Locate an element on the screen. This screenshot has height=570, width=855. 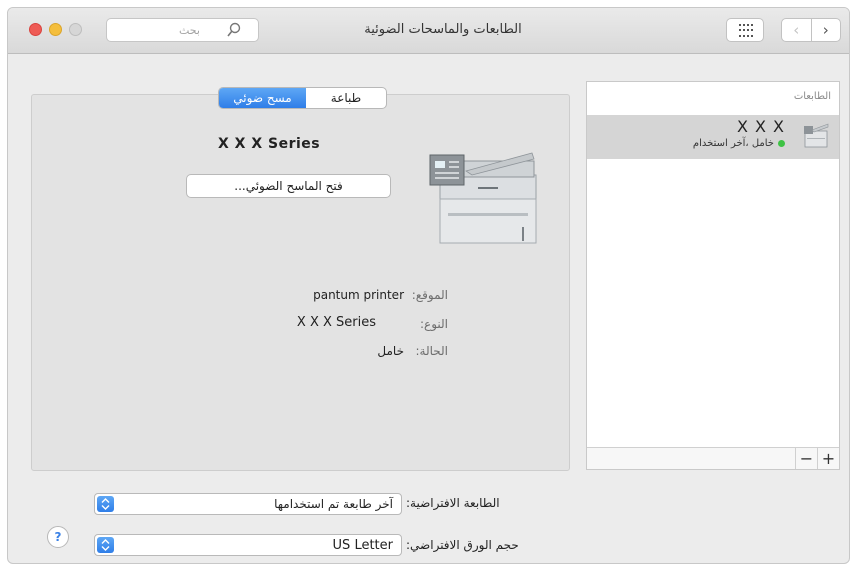
title-bar: بحث الطابعات والماسحات الضوئية ‹ › is located at coordinates (428, 31).